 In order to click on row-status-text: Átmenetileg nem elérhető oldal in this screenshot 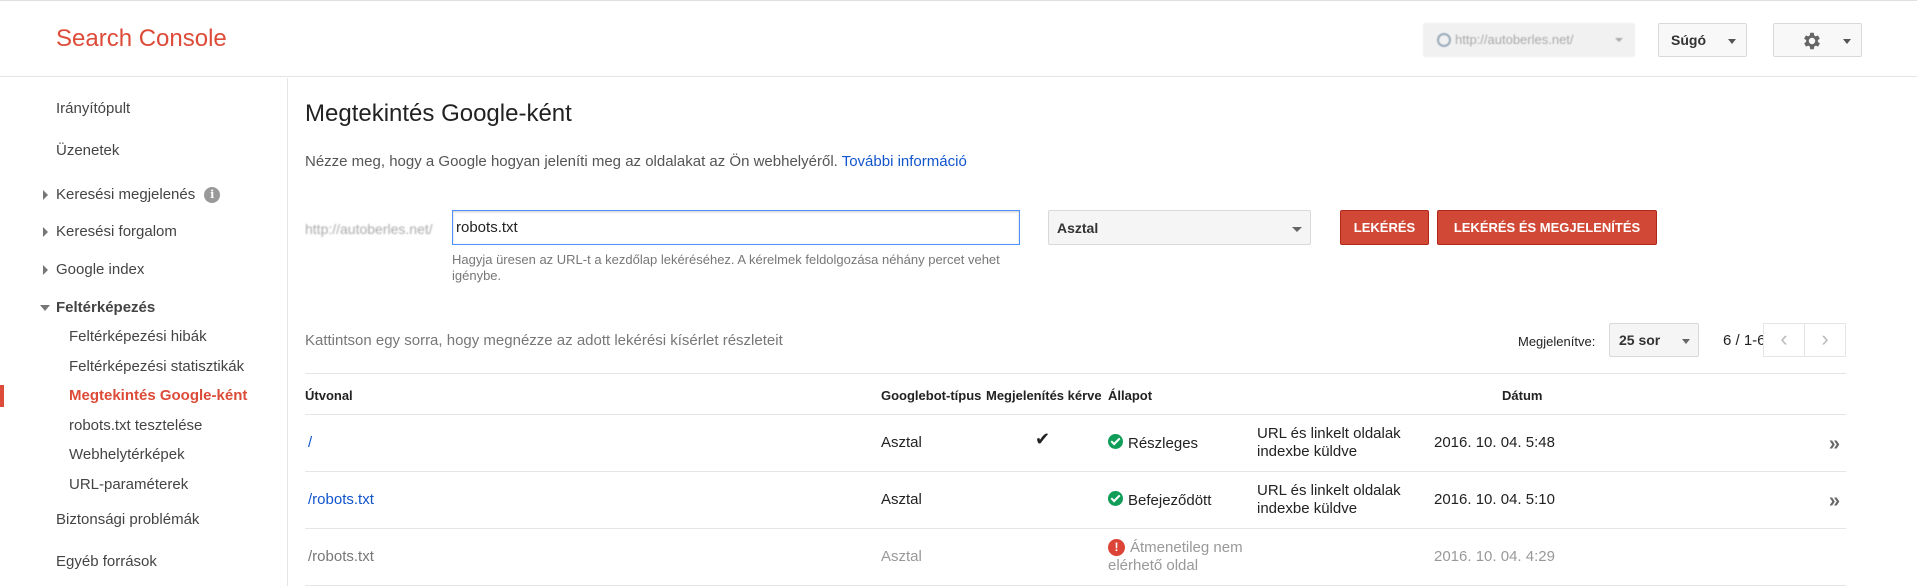, I will do `click(1175, 556)`.